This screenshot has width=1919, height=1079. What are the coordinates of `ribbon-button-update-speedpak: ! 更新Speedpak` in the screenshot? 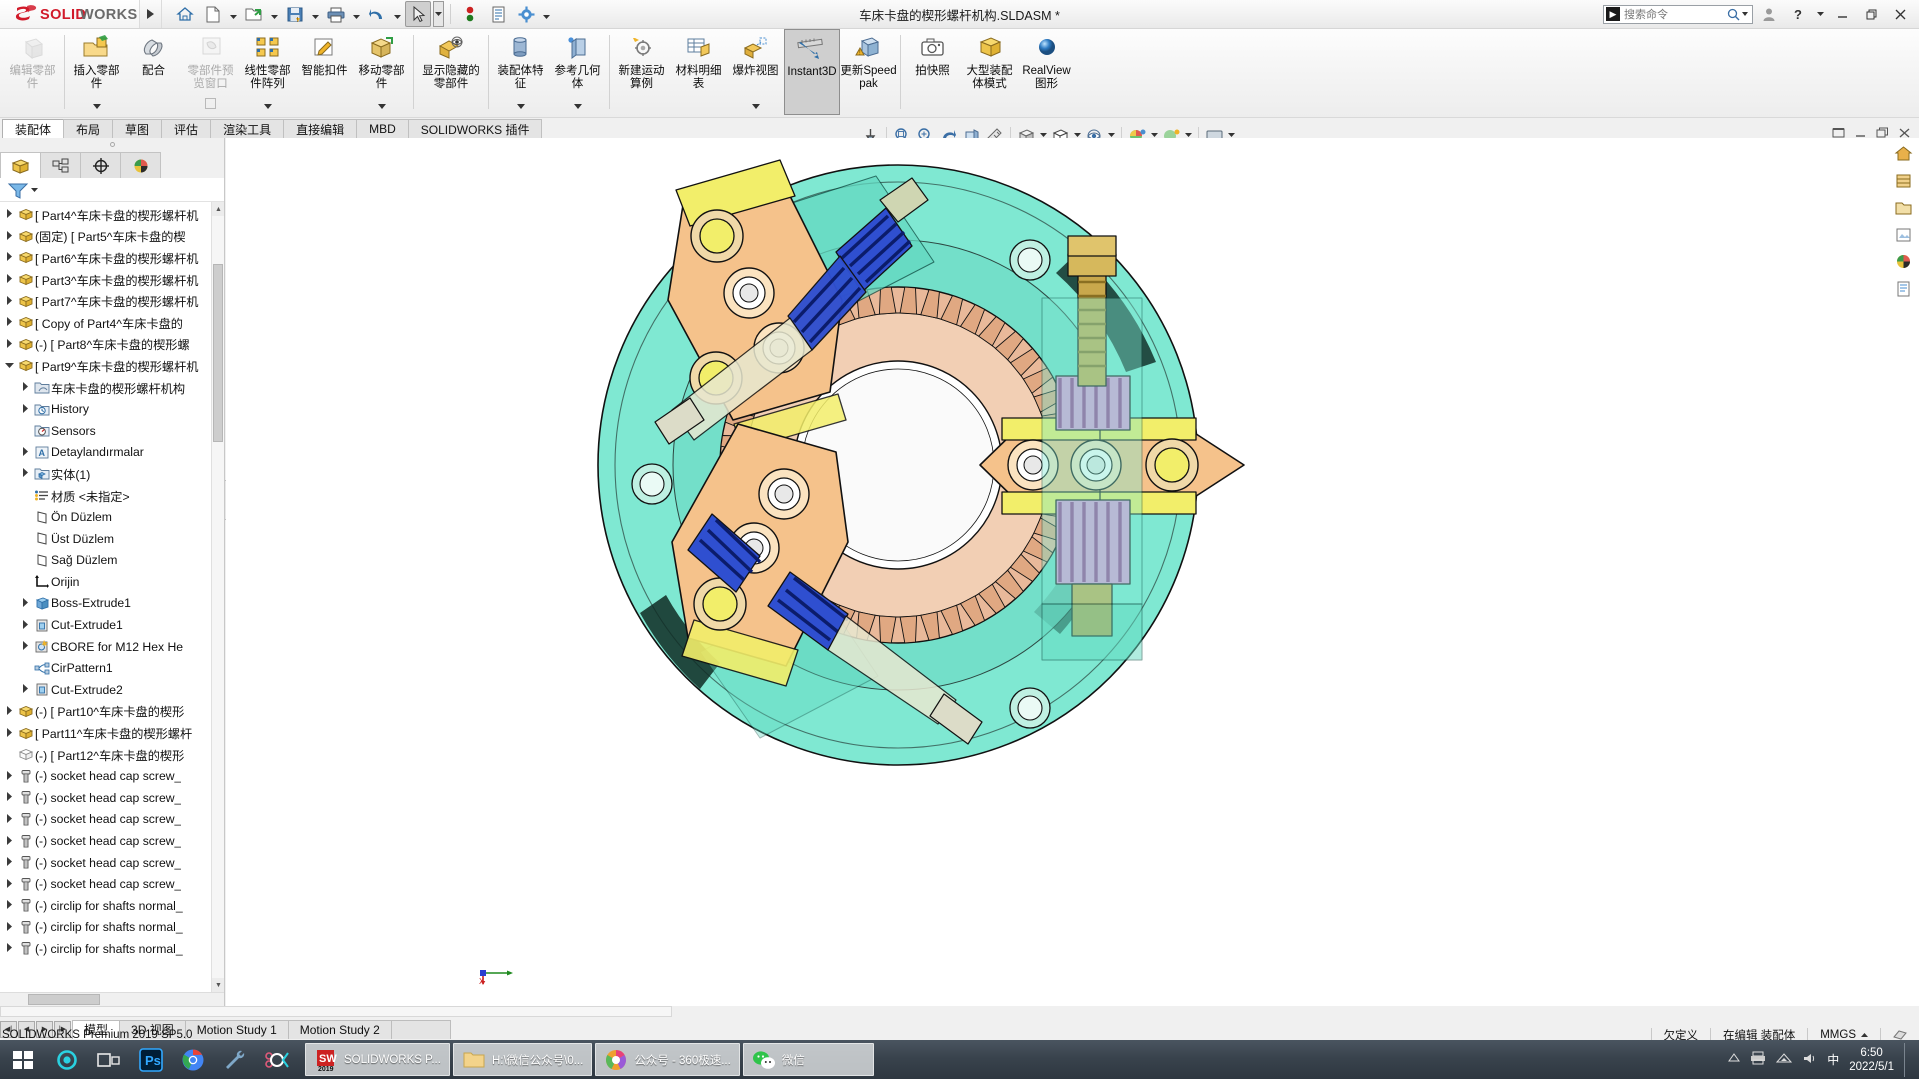 It's located at (868, 72).